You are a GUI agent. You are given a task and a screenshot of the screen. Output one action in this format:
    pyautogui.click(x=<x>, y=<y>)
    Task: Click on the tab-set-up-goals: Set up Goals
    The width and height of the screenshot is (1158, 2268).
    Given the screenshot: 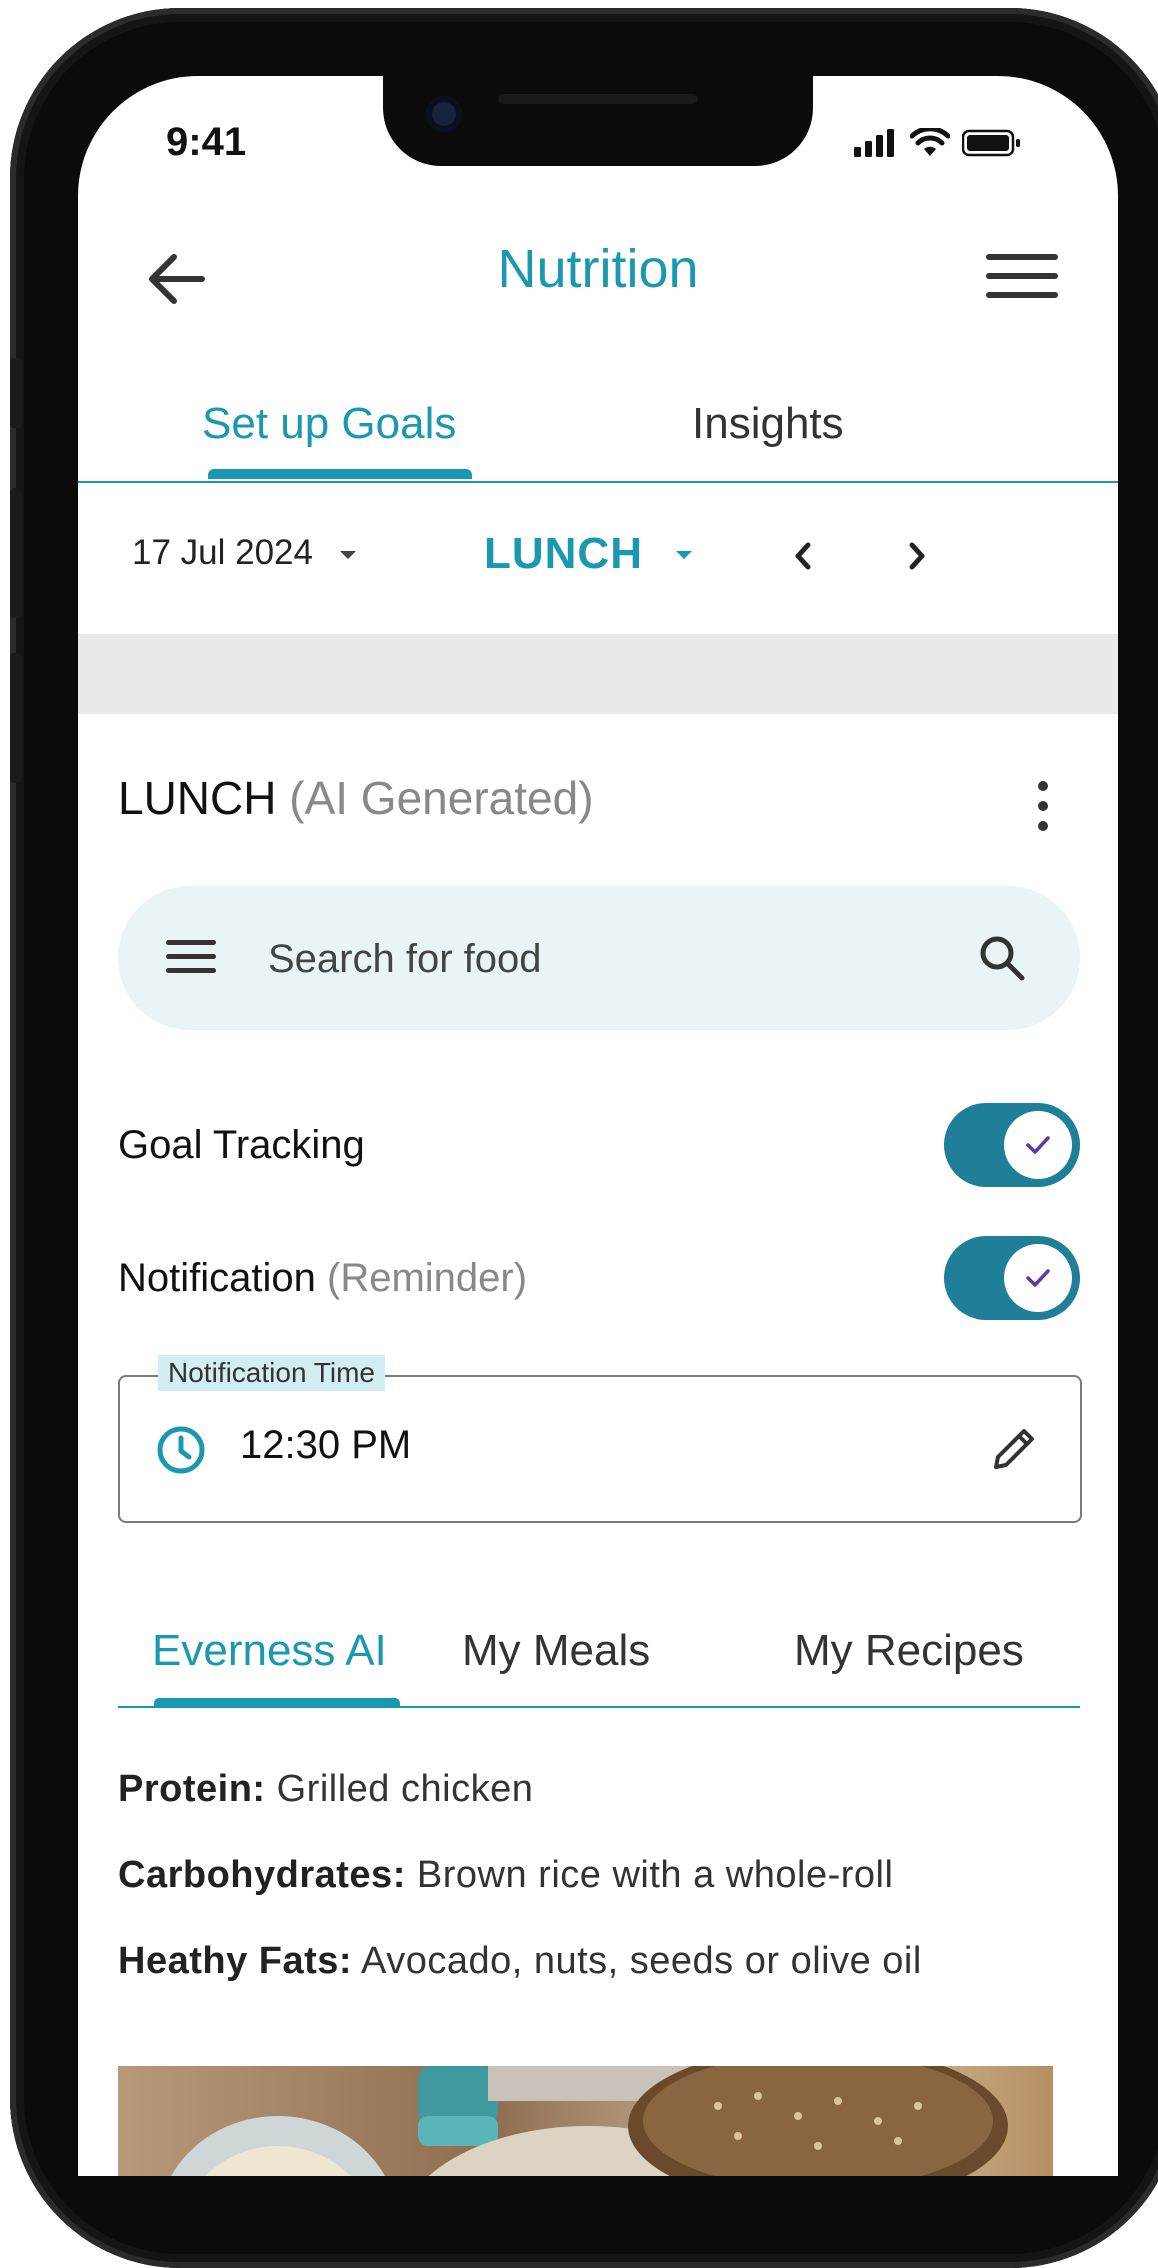 What is the action you would take?
    pyautogui.click(x=329, y=424)
    